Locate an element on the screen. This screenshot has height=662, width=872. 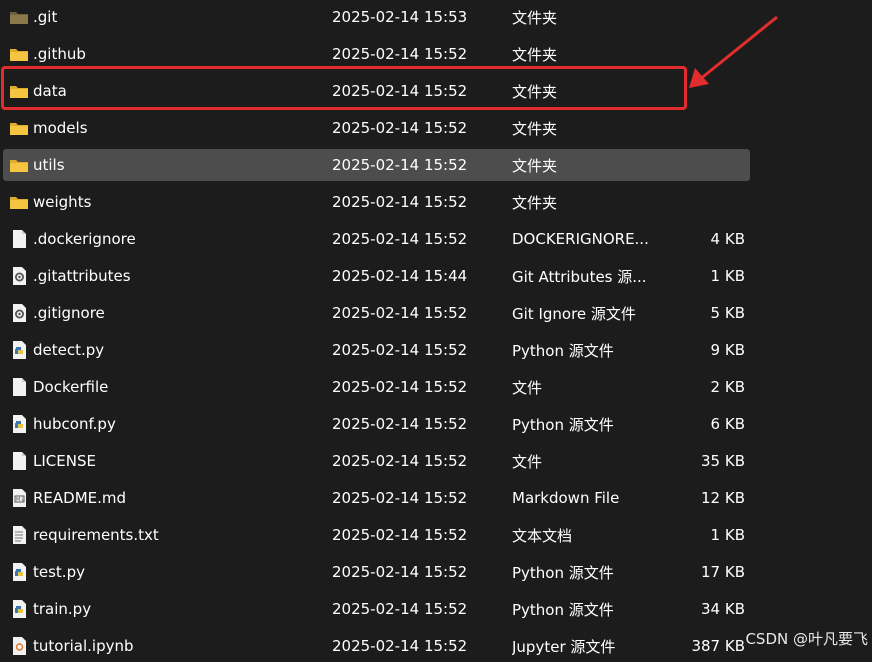
file-type: Jupyter 源文件 is located at coordinates (564, 646).